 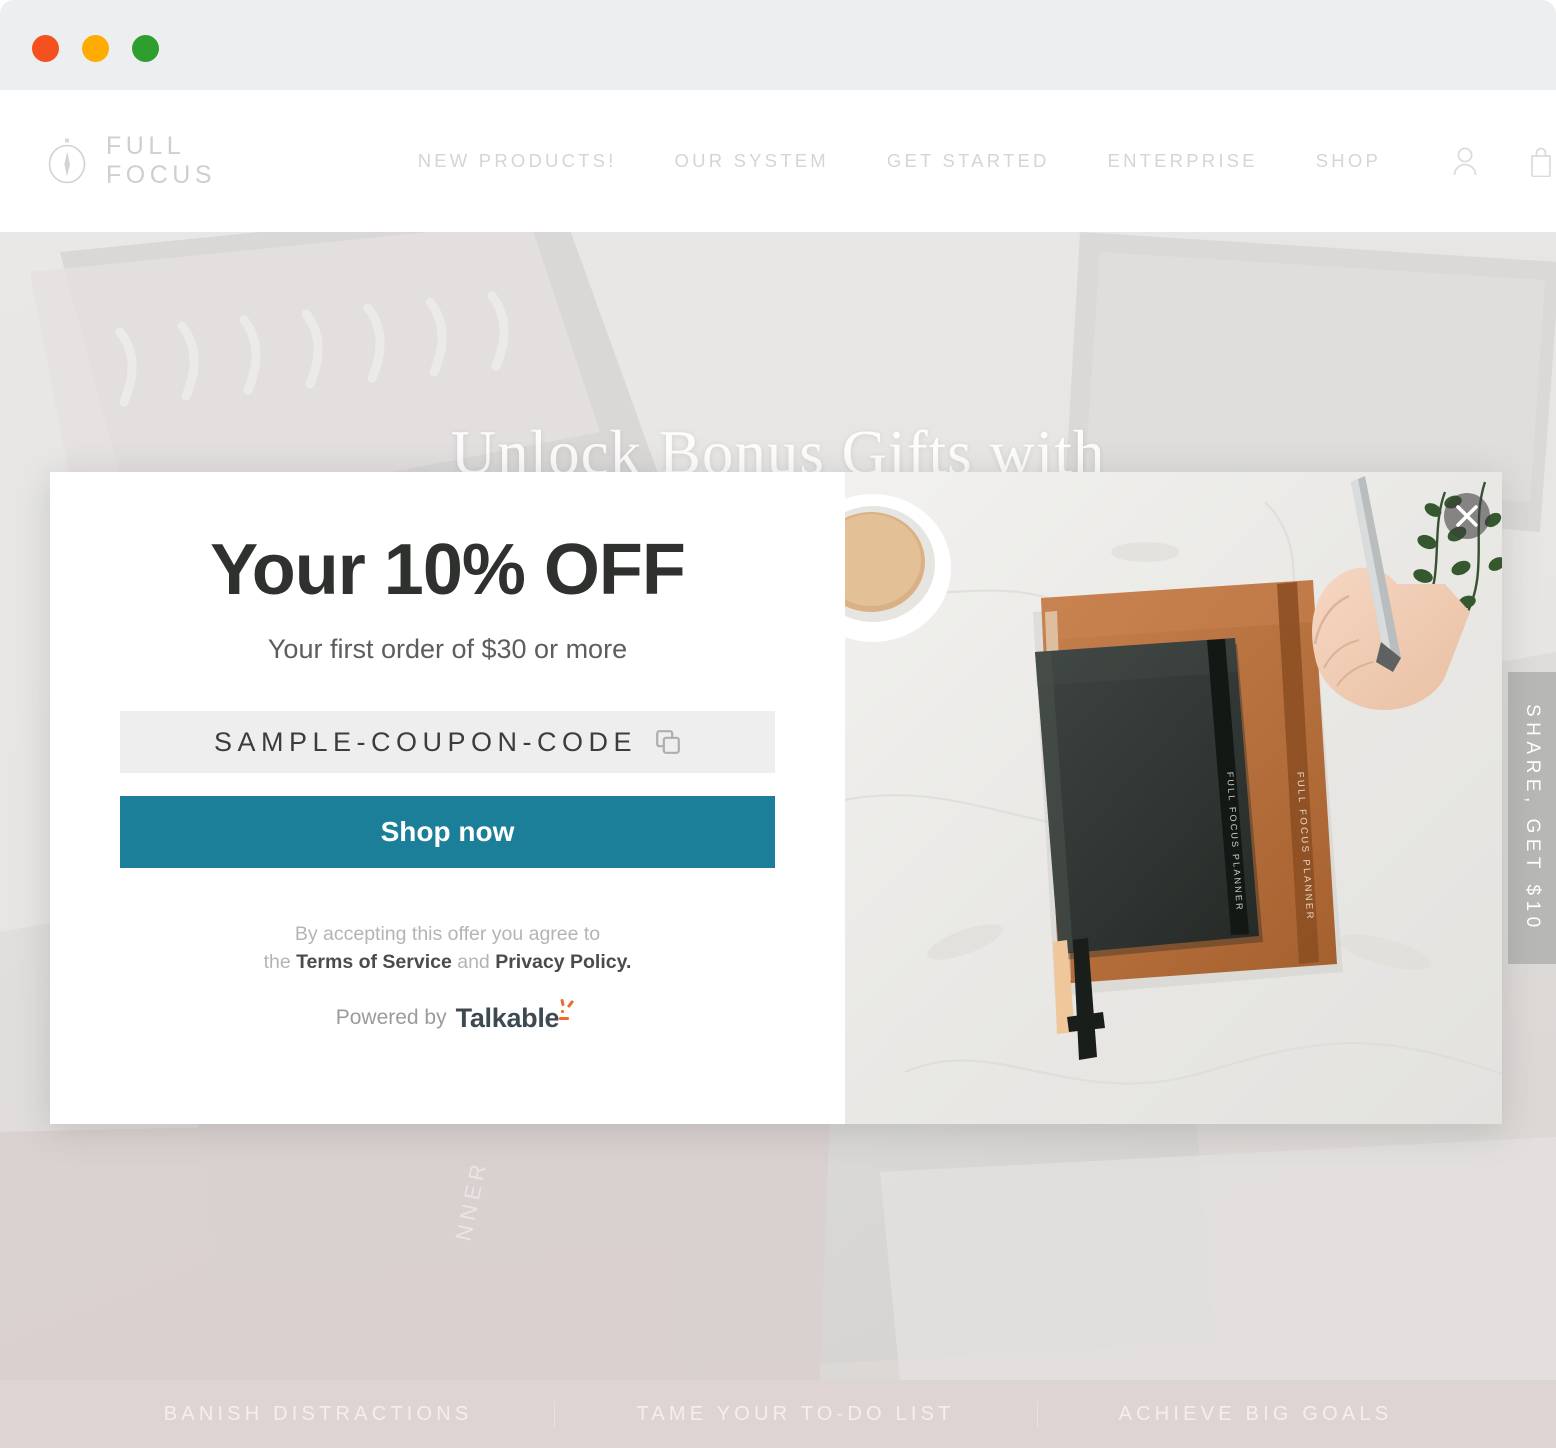 I want to click on legal-line-2: the Terms of Service and Privacy Policy., so click(x=447, y=962).